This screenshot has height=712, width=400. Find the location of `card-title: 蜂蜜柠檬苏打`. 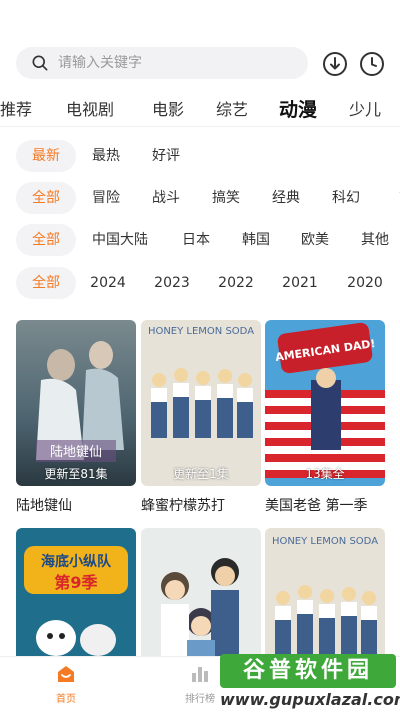

card-title: 蜂蜜柠檬苏打 is located at coordinates (183, 506).